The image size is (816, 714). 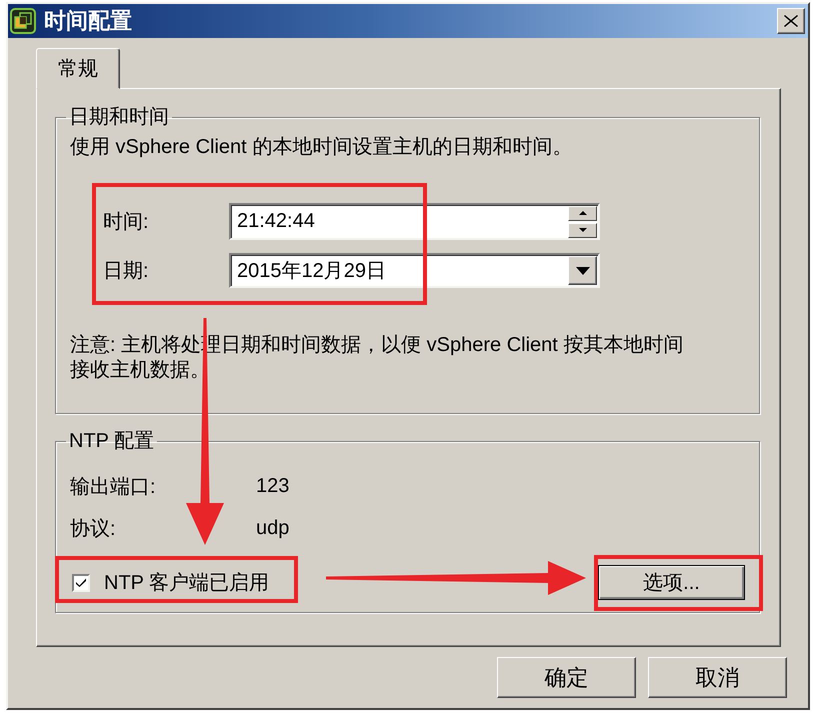 I want to click on close-button, so click(x=791, y=21).